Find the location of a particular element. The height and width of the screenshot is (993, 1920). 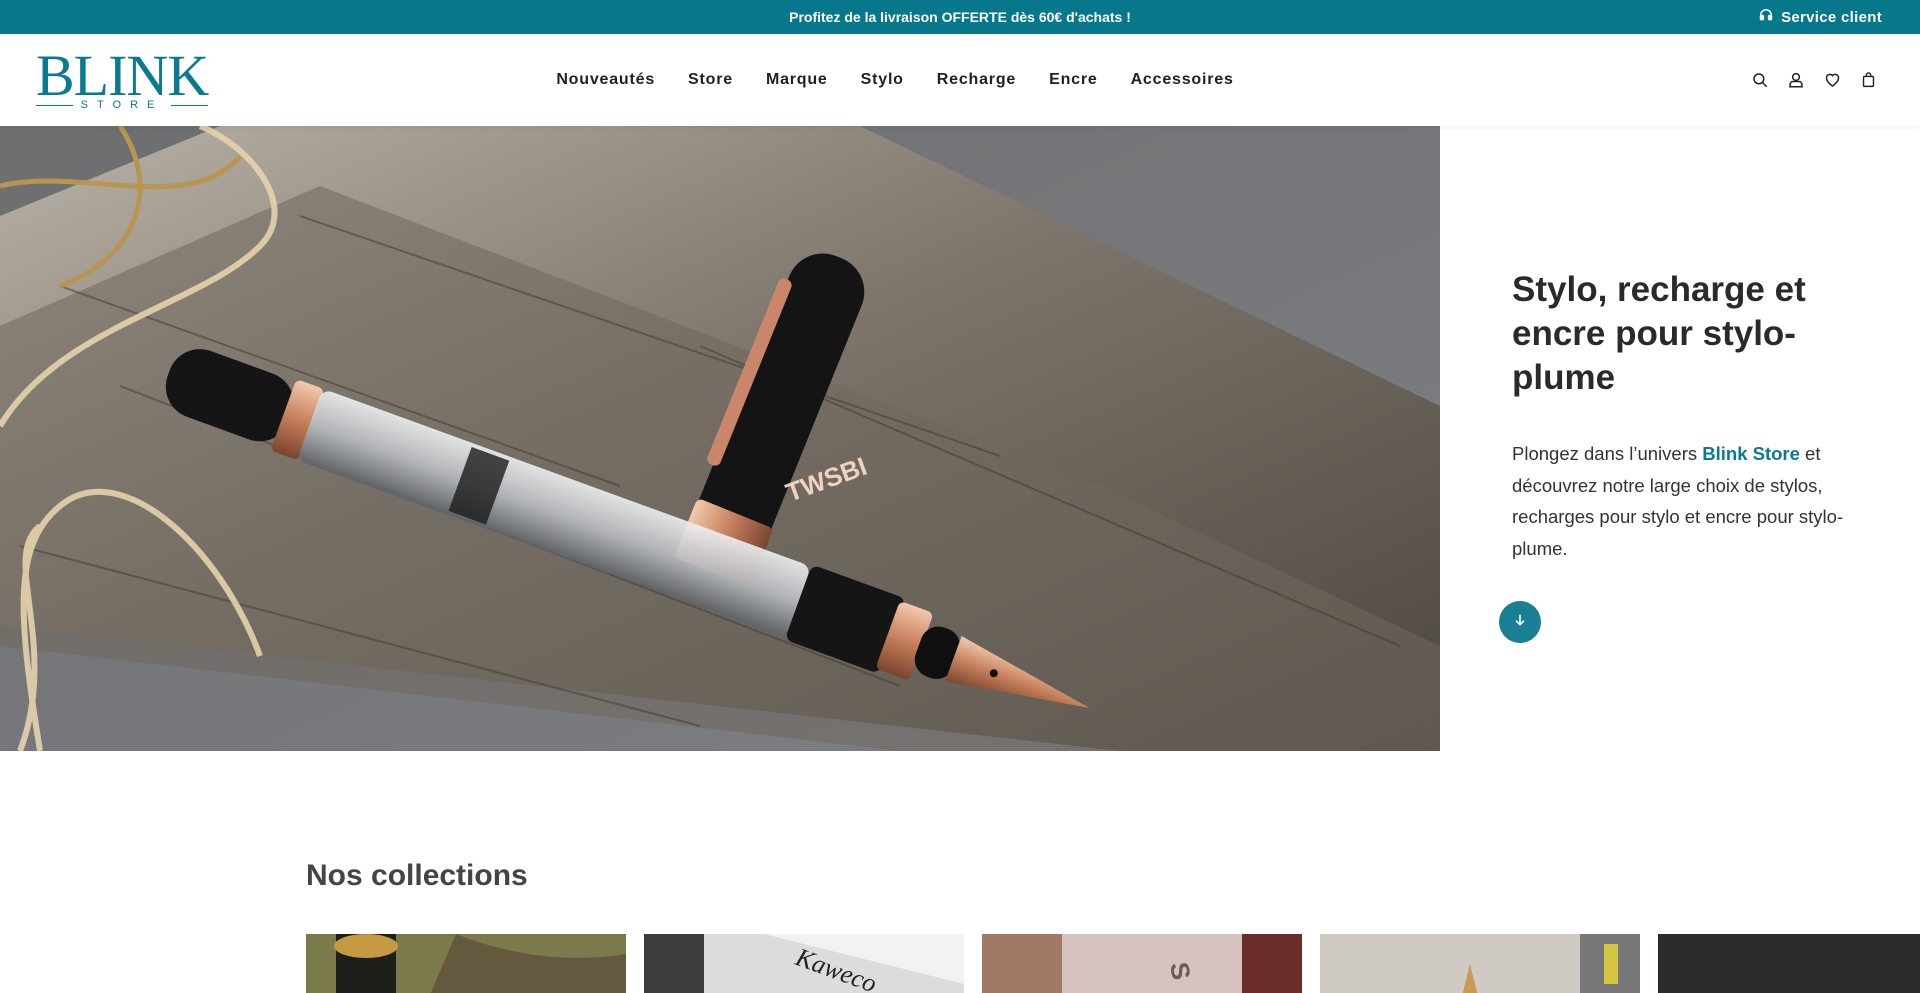

collection-image-3: S is located at coordinates (1142, 963).